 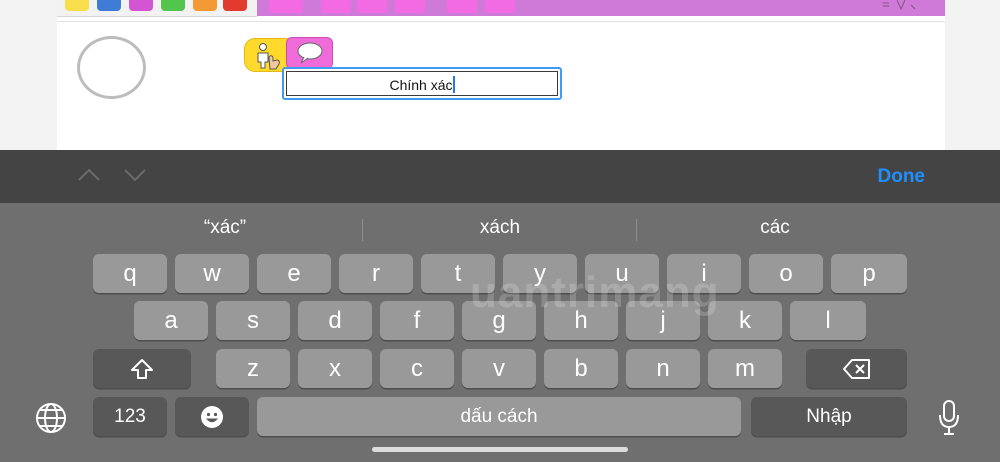 I want to click on done-button: Done, so click(x=902, y=177).